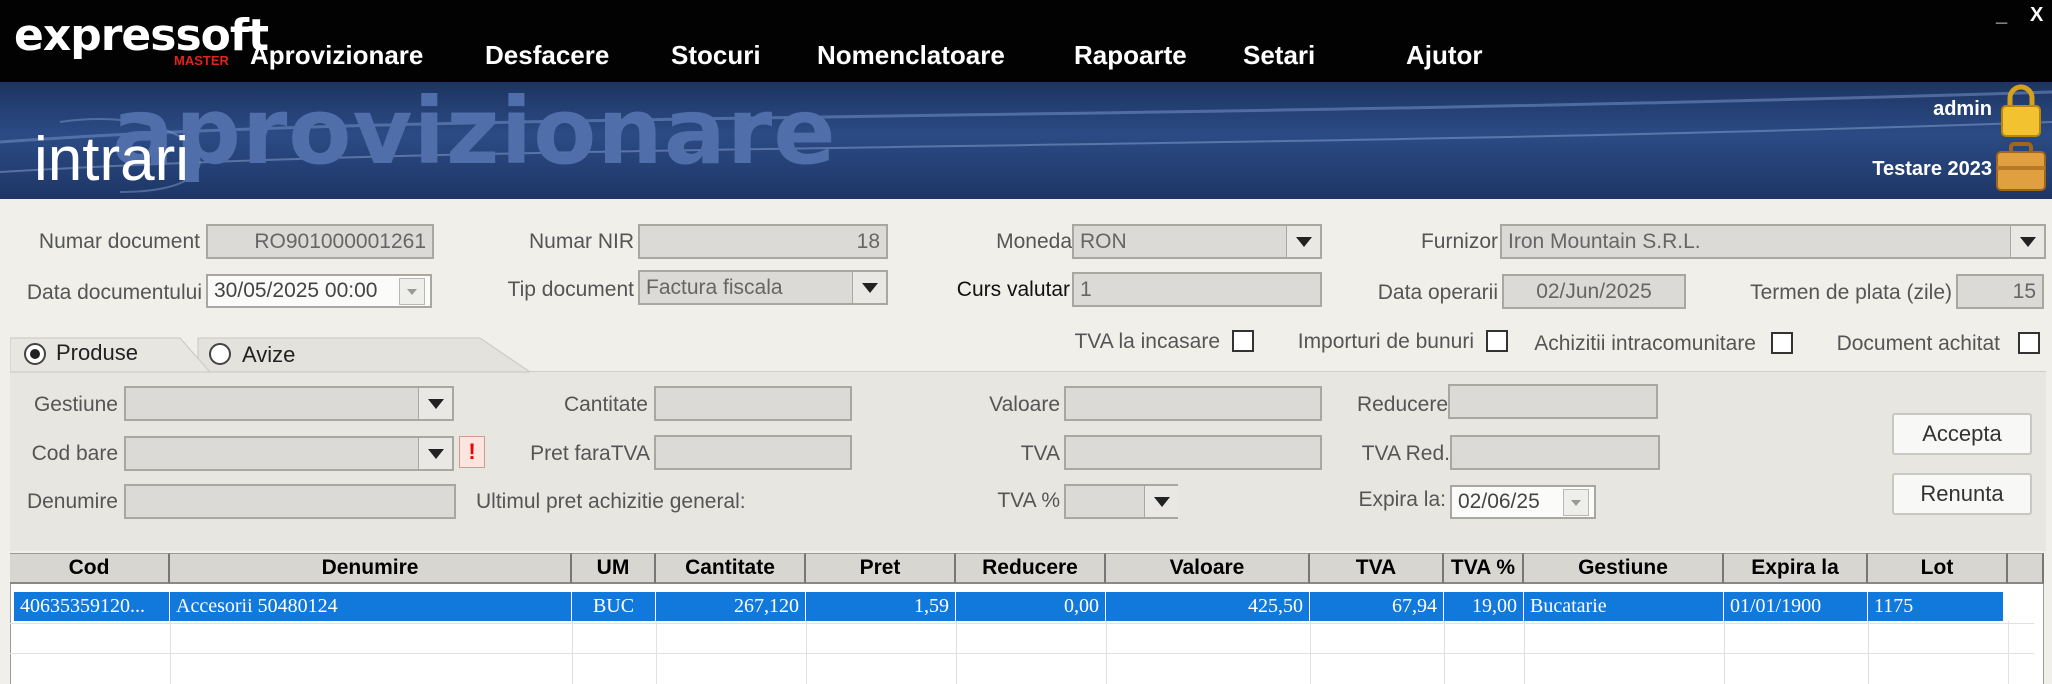  Describe the element at coordinates (412, 291) in the screenshot. I see `data-doc-dropdown-button` at that location.